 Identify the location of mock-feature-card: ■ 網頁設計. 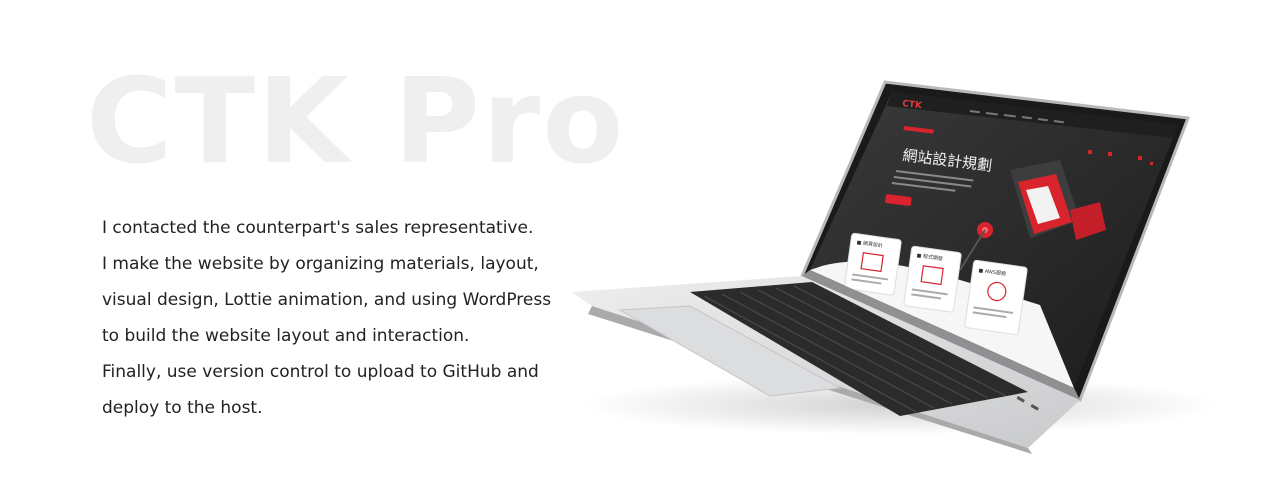
(873, 264).